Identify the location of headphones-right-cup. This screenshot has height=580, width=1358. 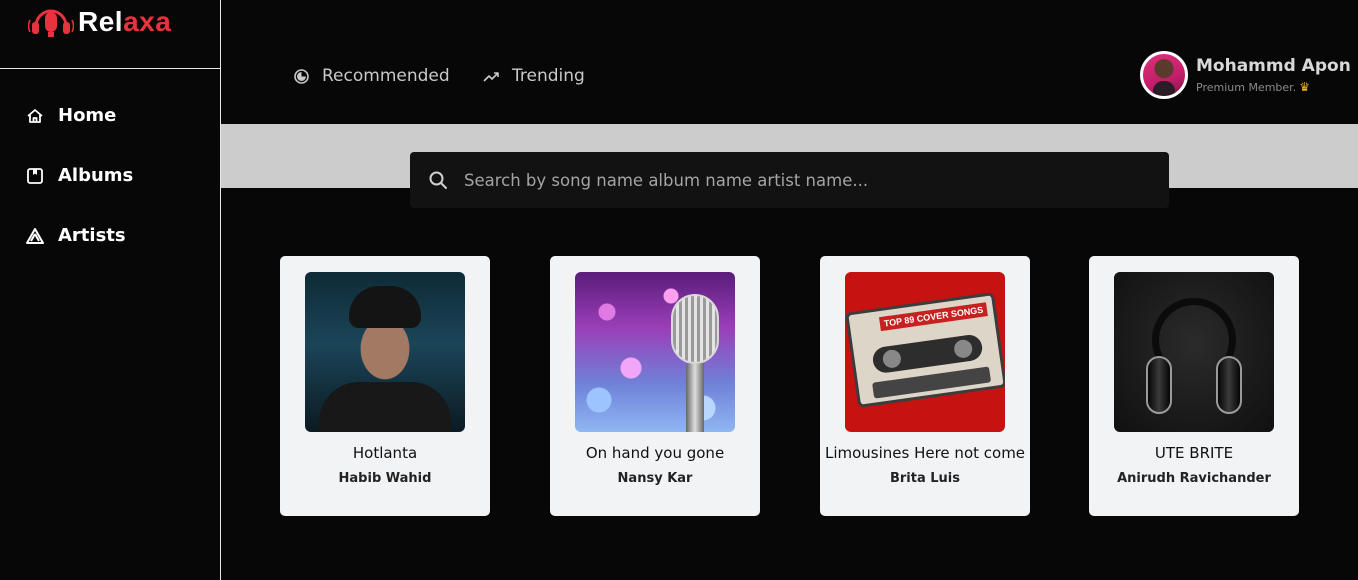
(1229, 385).